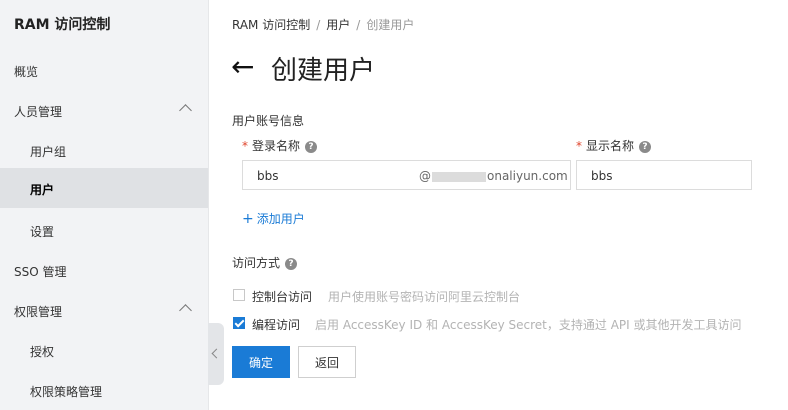 This screenshot has height=410, width=788. What do you see at coordinates (276, 324) in the screenshot?
I see `programmatic-access-label: 编程访问` at bounding box center [276, 324].